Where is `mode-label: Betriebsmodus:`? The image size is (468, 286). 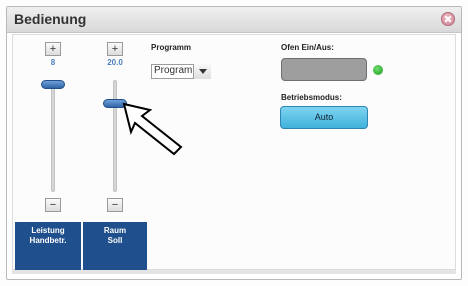 mode-label: Betriebsmodus: is located at coordinates (311, 97).